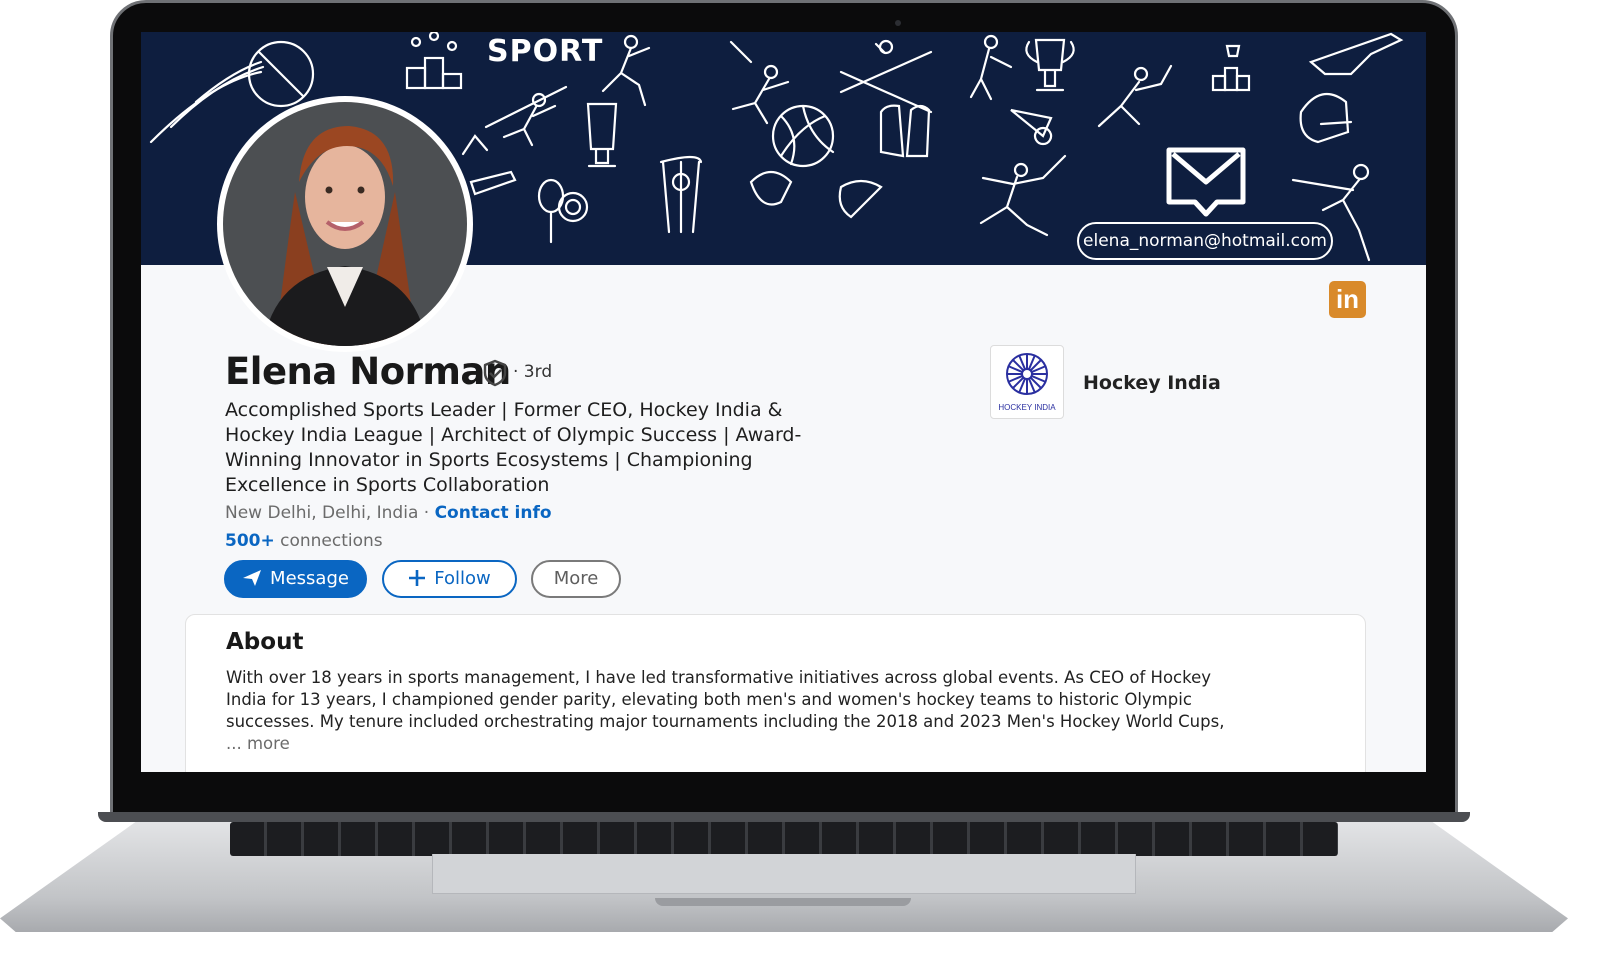 The height and width of the screenshot is (977, 1610). Describe the element at coordinates (898, 23) in the screenshot. I see `camera-dot` at that location.